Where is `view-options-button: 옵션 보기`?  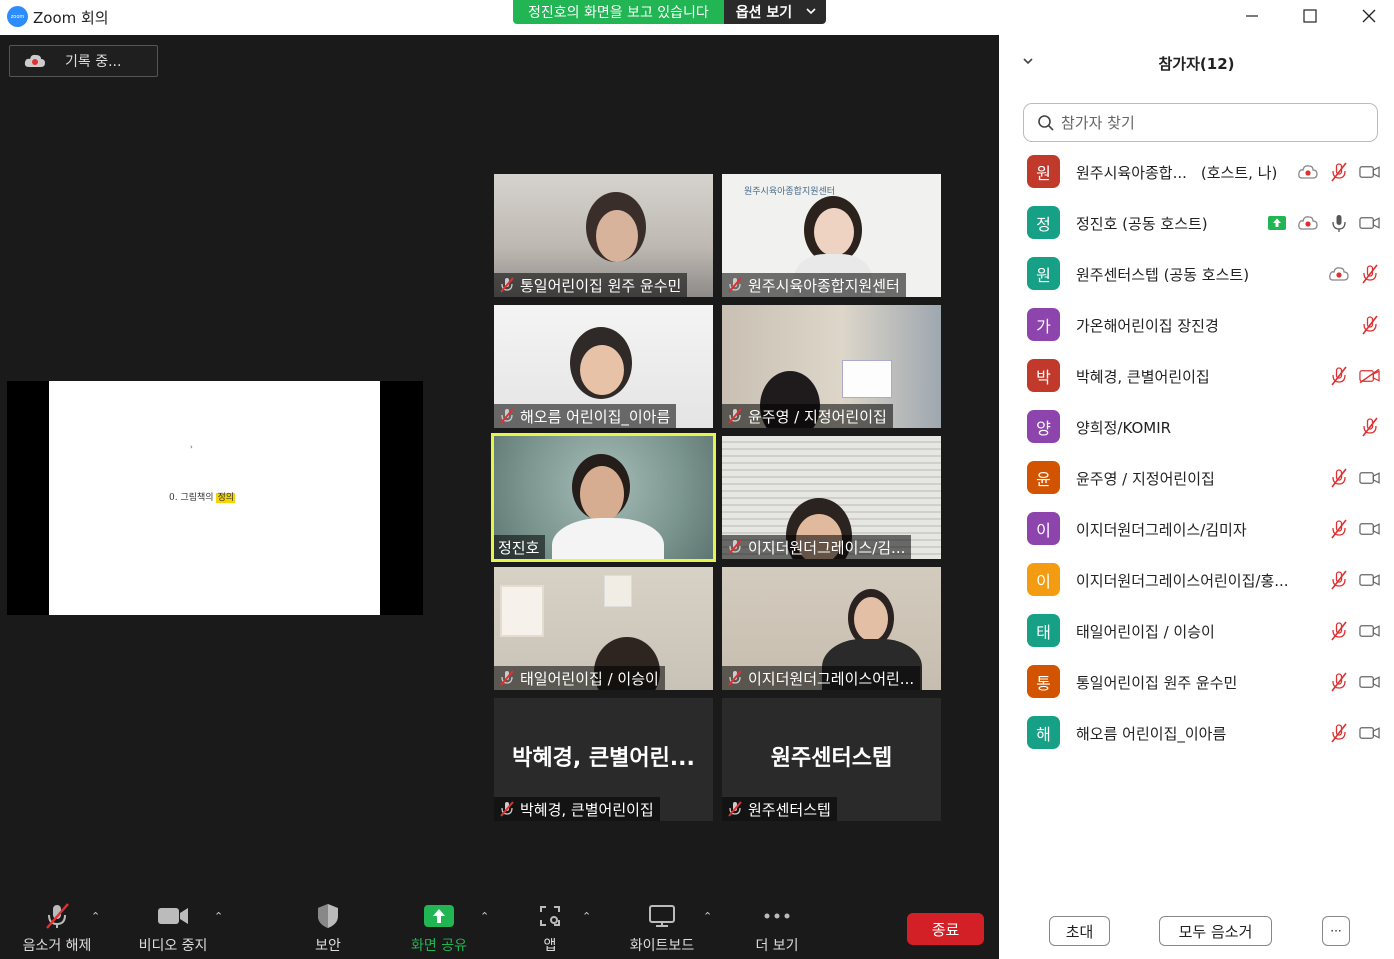
view-options-button: 옵션 보기 is located at coordinates (775, 12).